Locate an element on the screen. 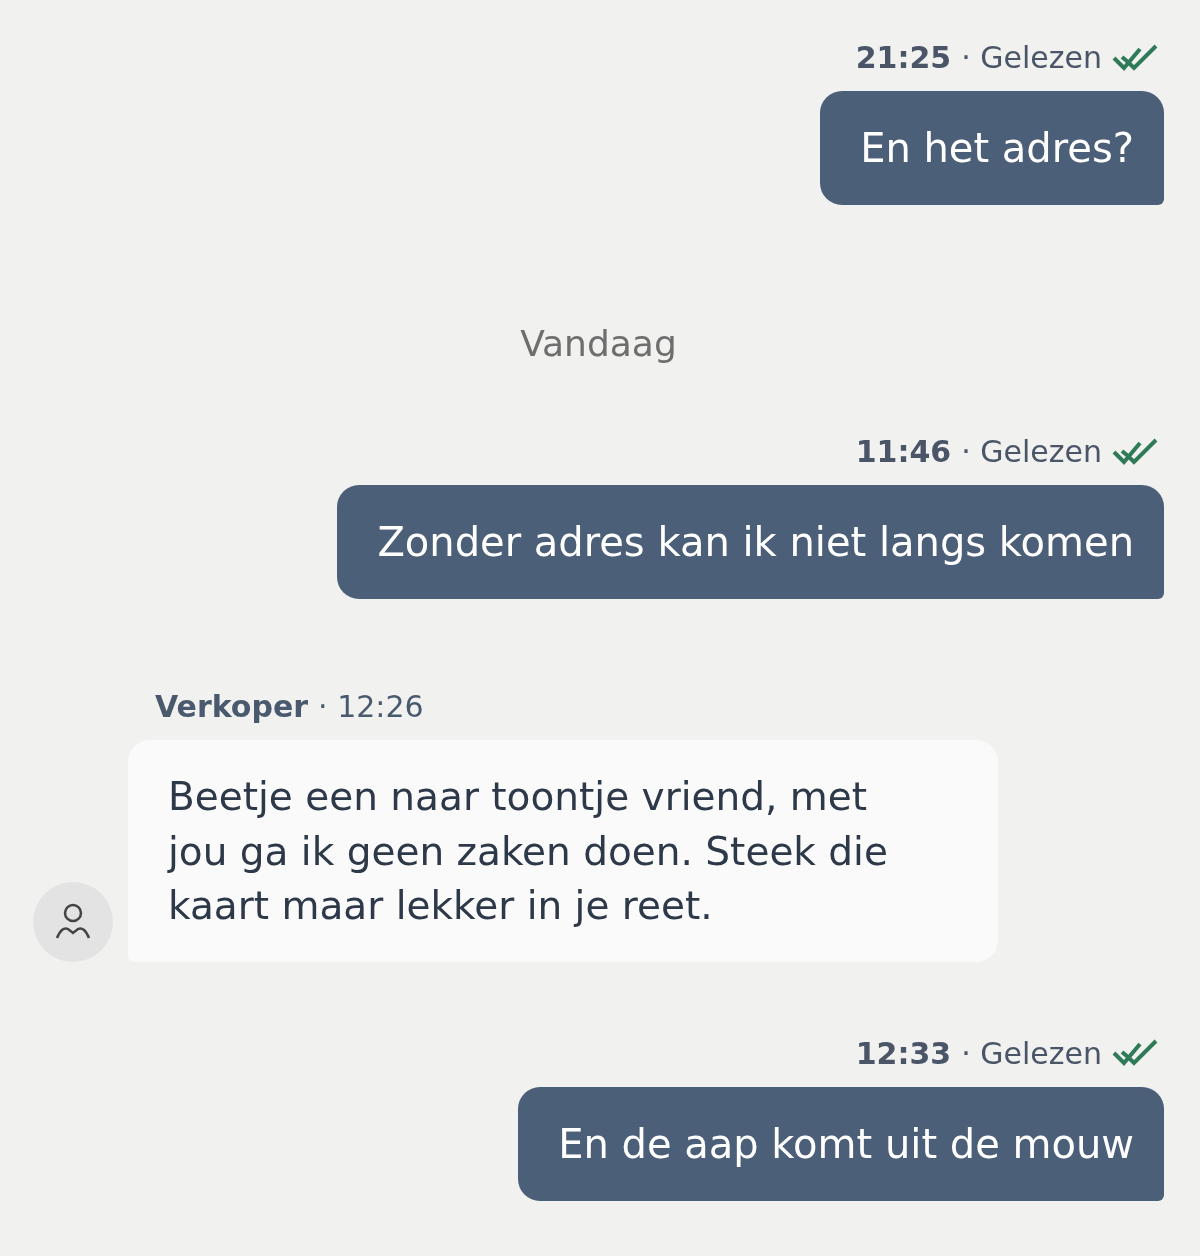 This screenshot has width=1200, height=1256. message-time: · 12:26 is located at coordinates (371, 706).